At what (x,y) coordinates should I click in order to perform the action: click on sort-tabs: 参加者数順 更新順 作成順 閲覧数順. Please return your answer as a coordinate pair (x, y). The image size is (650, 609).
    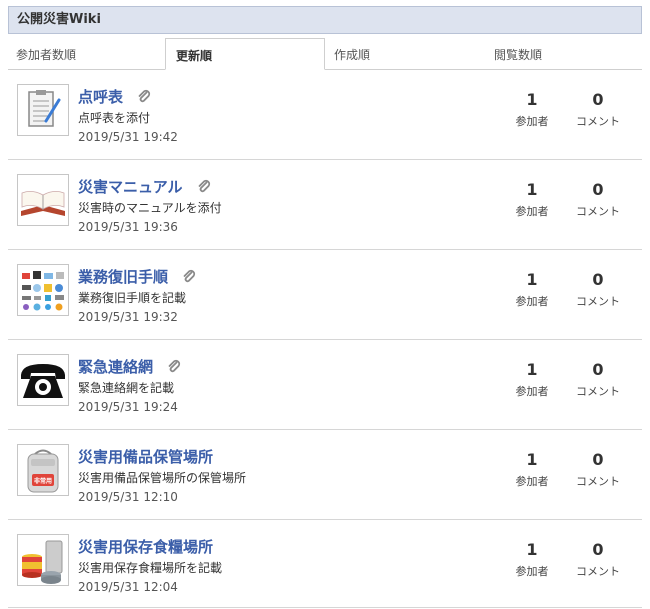
    Looking at the image, I should click on (325, 54).